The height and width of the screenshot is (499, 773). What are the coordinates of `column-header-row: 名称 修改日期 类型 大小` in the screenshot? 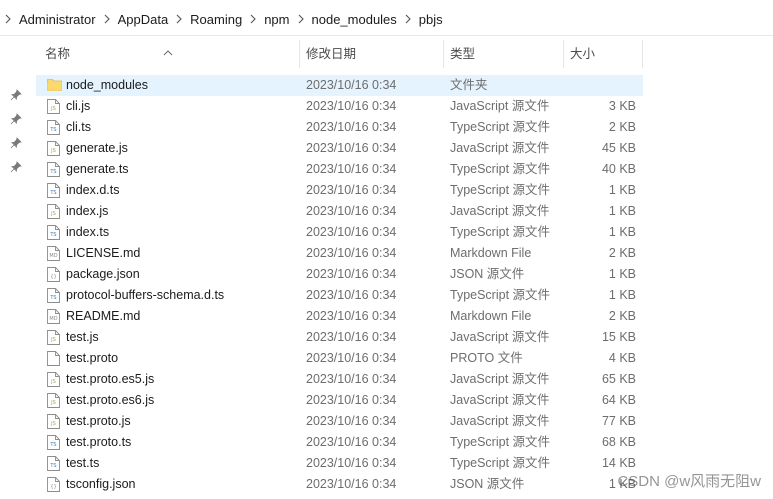 It's located at (339, 54).